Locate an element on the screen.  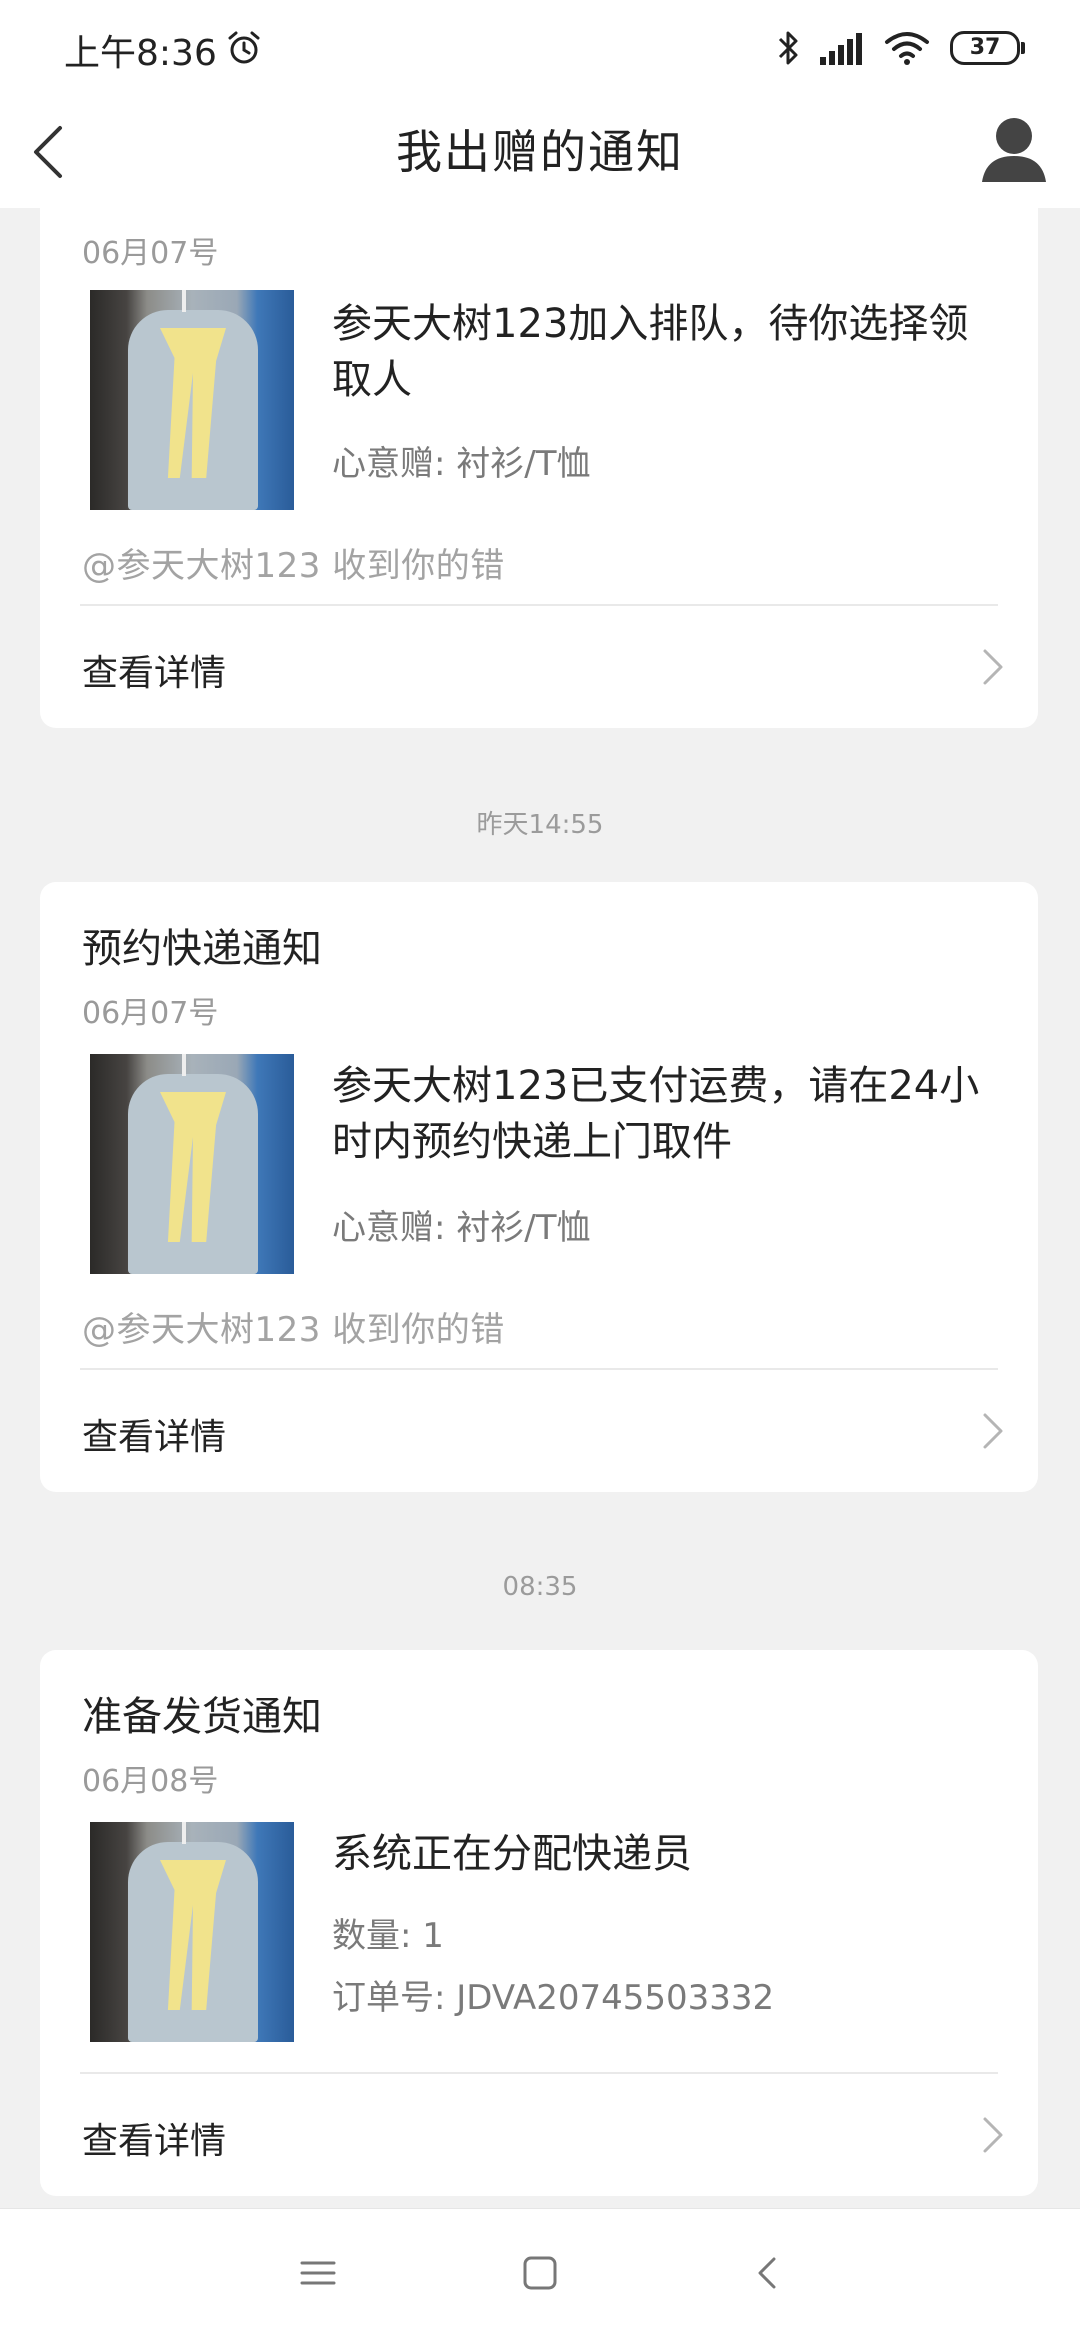
status-bar: 上午8:36 37 is located at coordinates (540, 48).